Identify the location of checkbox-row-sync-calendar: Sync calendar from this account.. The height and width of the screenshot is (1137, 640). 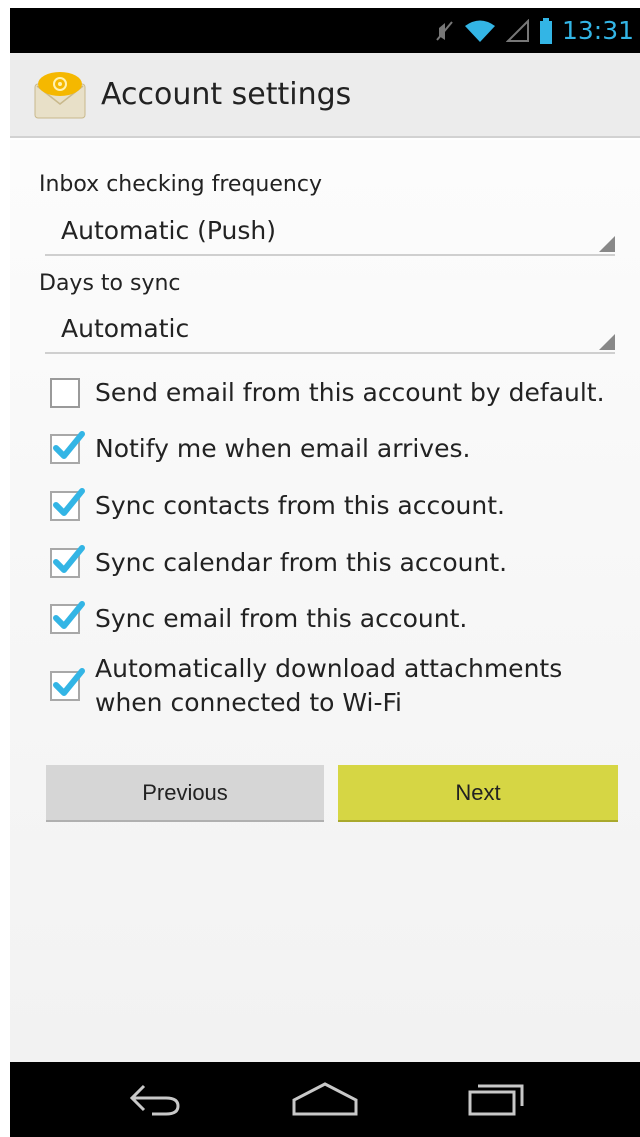
(345, 562).